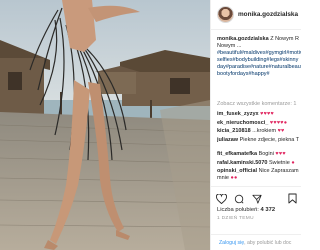  Describe the element at coordinates (268, 210) in the screenshot. I see `likes-number: 4 372` at that location.